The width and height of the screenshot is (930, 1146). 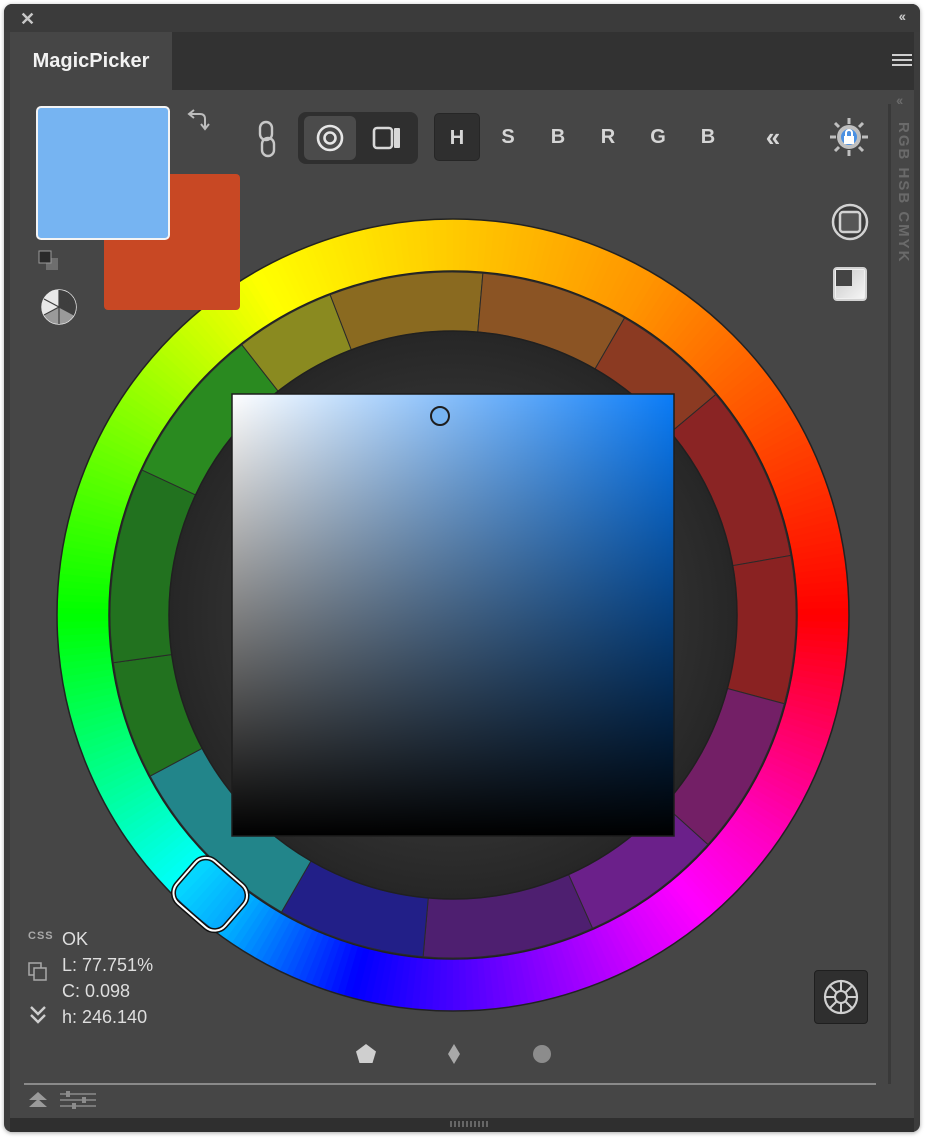 I want to click on square-view-button, so click(x=386, y=138).